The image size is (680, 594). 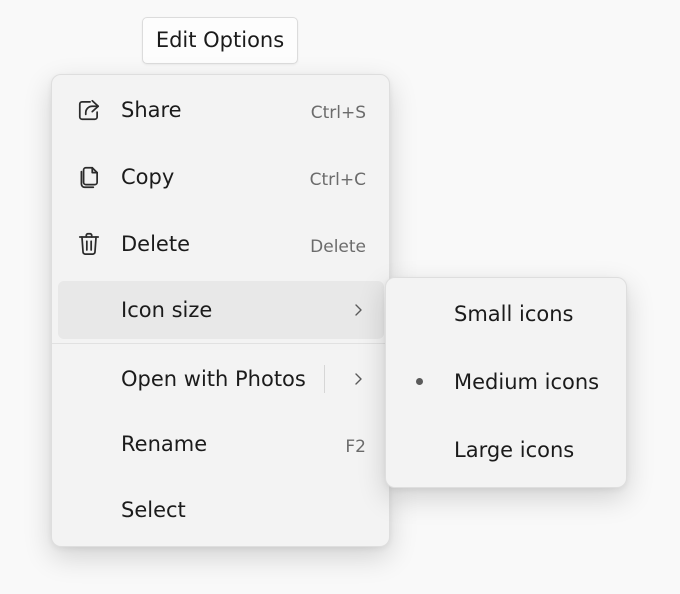 I want to click on menu-item-icon-size: Icon size, so click(x=221, y=310).